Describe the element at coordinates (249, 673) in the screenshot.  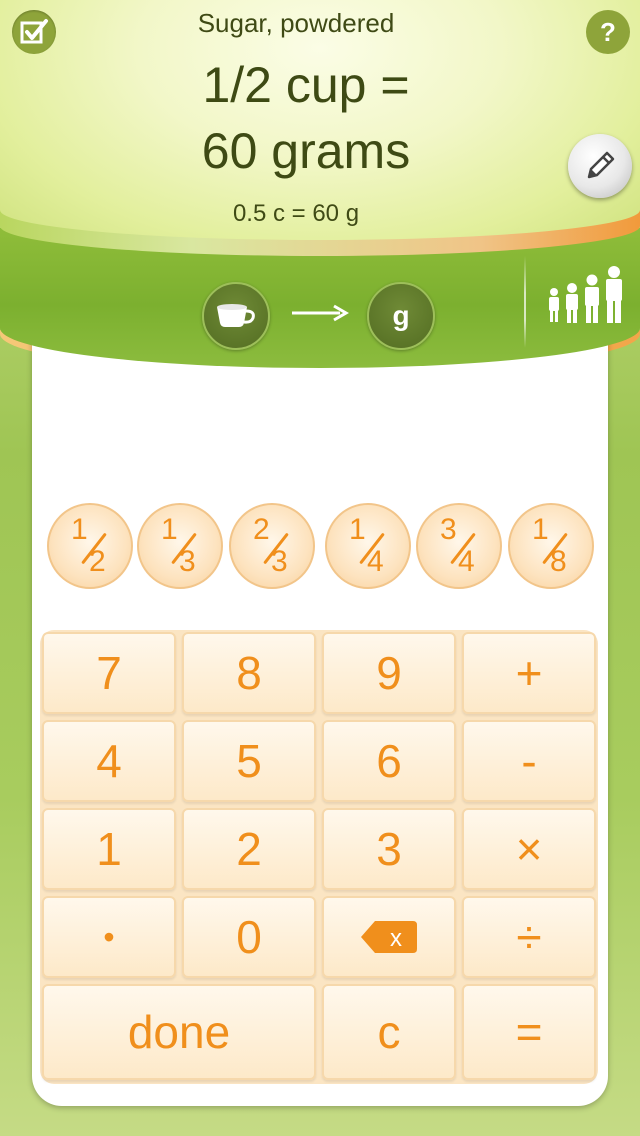
I see `key-8: 8` at that location.